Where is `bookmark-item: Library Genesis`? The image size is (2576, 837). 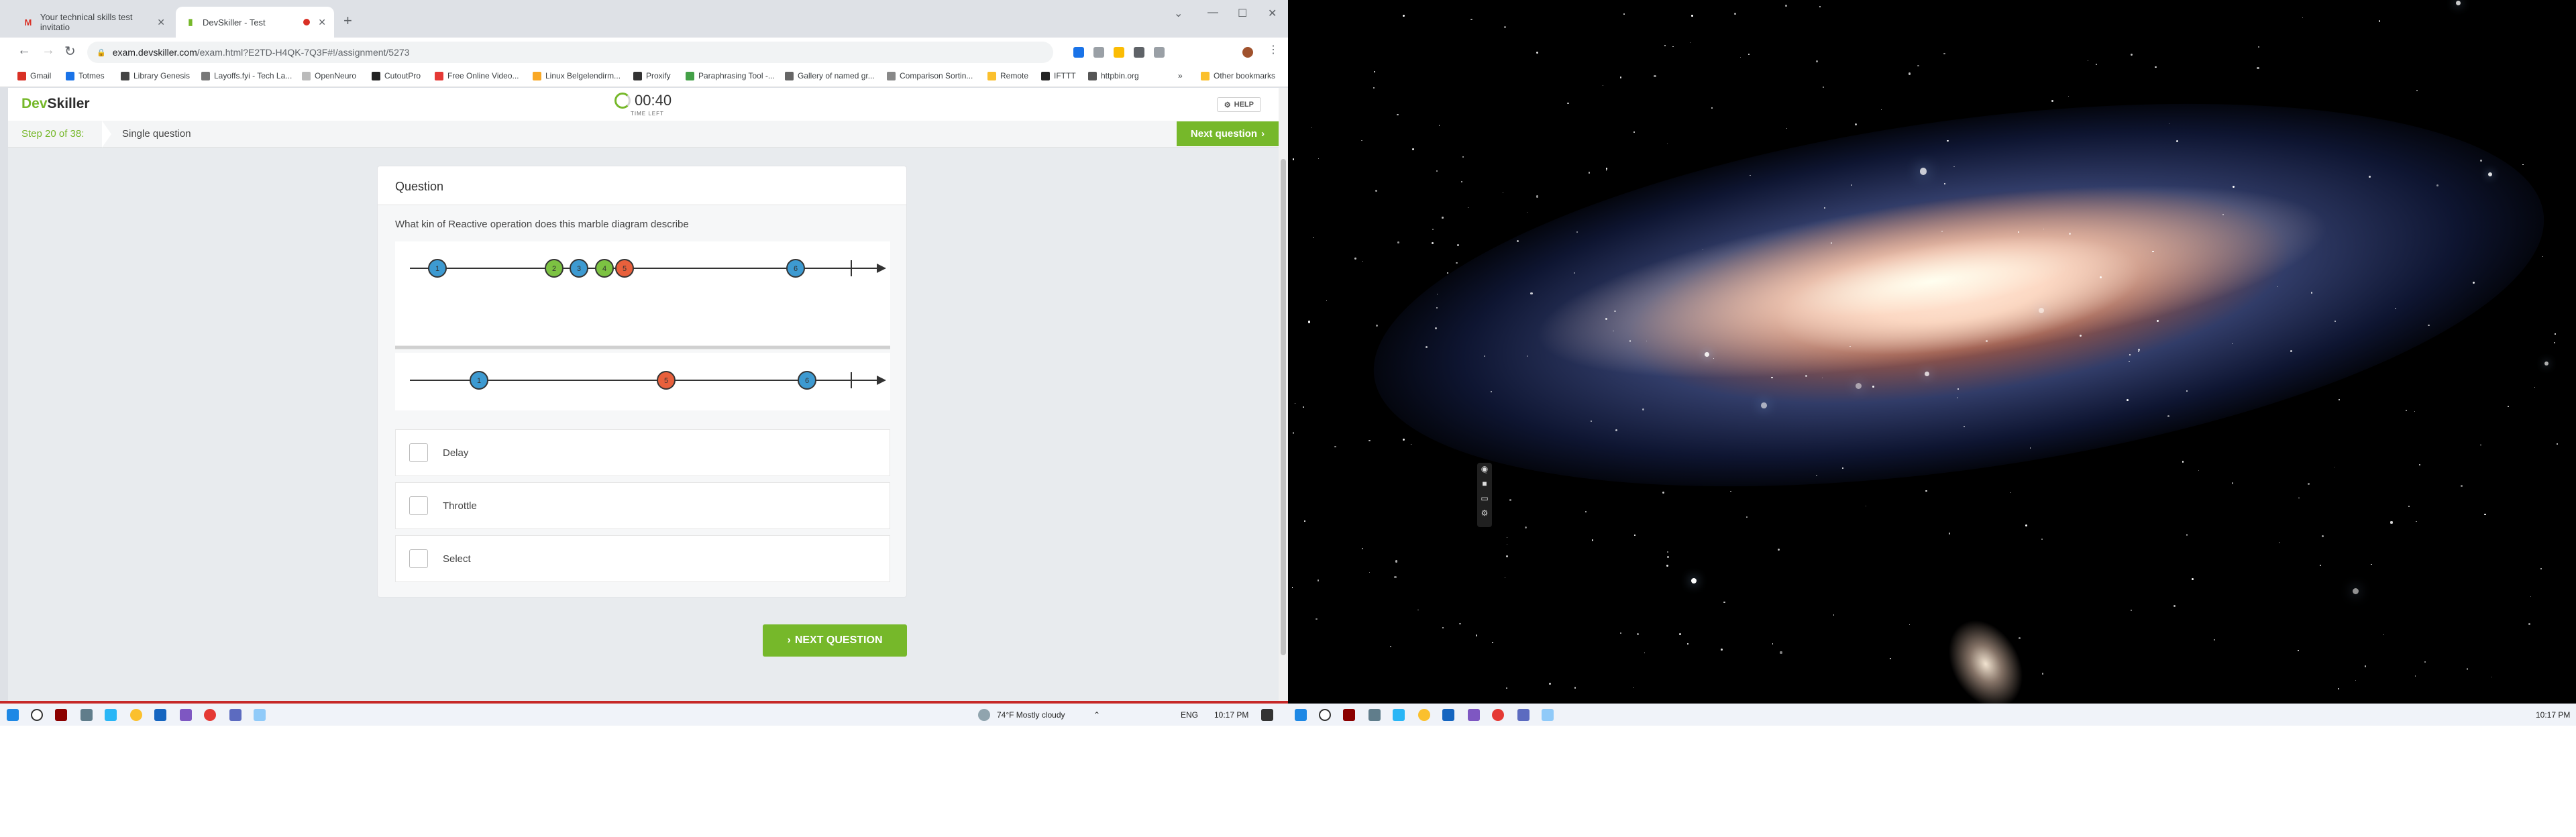
bookmark-item: Library Genesis is located at coordinates (155, 75).